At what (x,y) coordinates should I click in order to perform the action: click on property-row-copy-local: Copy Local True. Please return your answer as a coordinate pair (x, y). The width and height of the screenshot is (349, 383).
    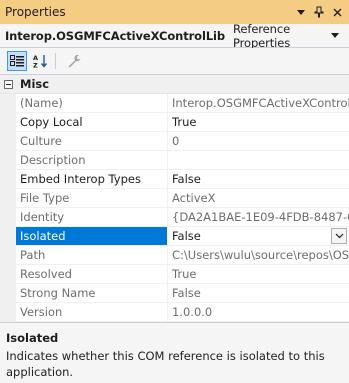
    Looking at the image, I should click on (174, 122).